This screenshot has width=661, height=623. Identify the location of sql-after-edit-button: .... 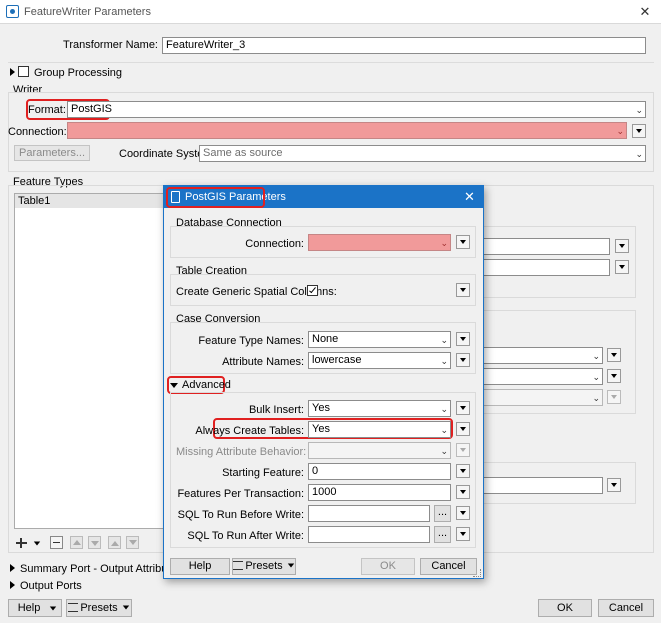
(442, 534).